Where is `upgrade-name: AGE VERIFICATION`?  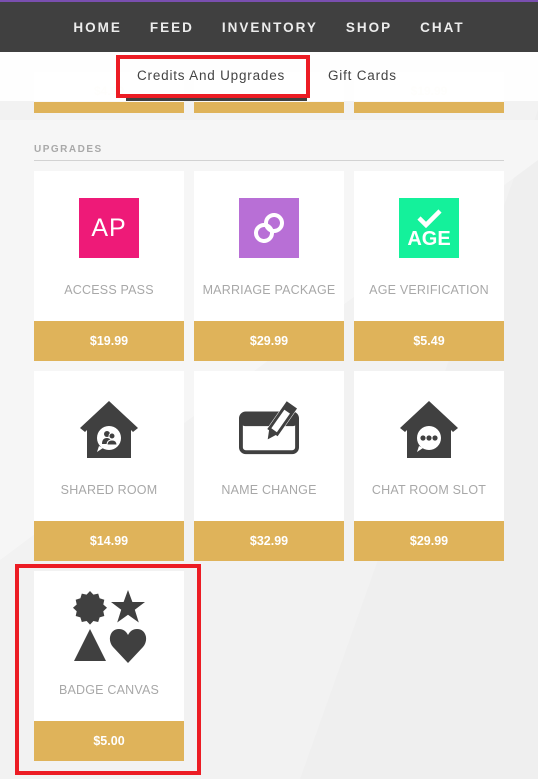
upgrade-name: AGE VERIFICATION is located at coordinates (429, 290).